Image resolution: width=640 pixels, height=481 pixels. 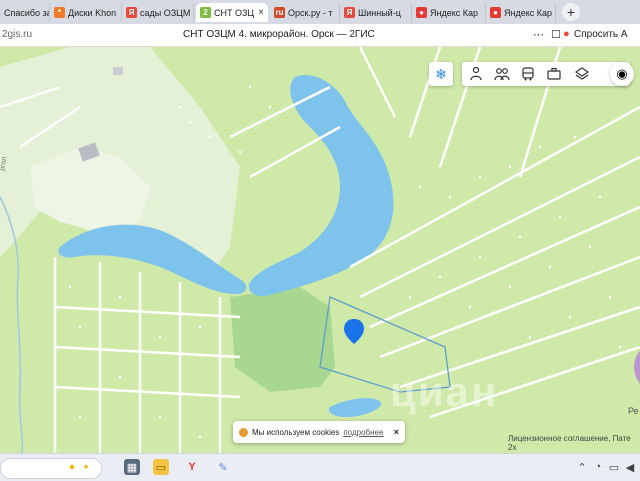 I want to click on chevron-up-icon: ⌃, so click(x=582, y=467).